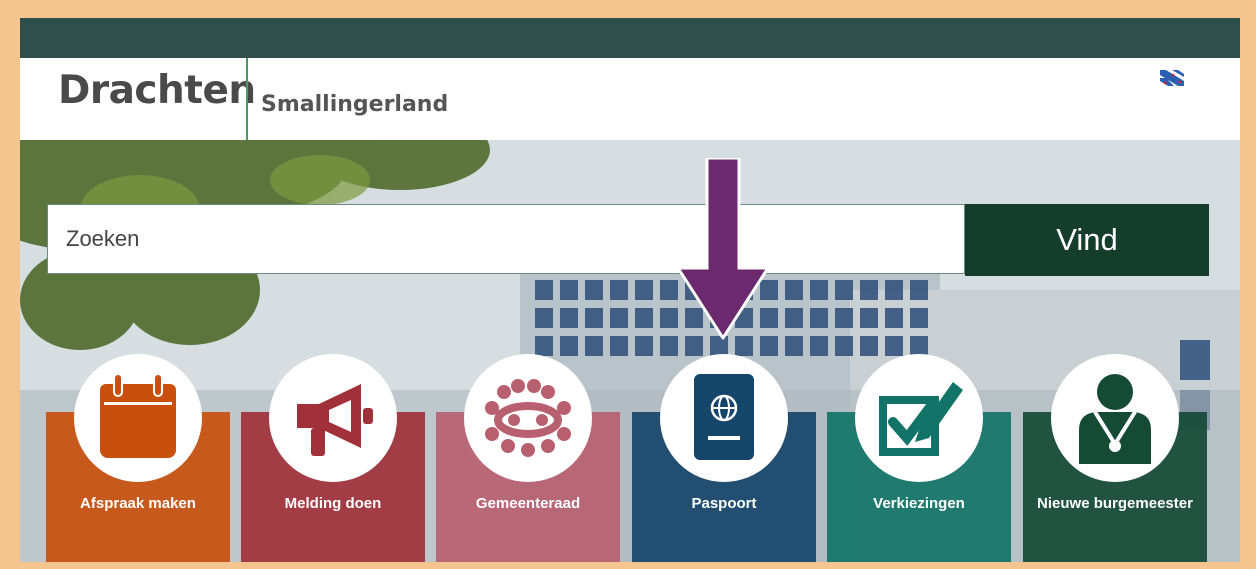 This screenshot has width=1256, height=569. Describe the element at coordinates (247, 99) in the screenshot. I see `logo-divider` at that location.